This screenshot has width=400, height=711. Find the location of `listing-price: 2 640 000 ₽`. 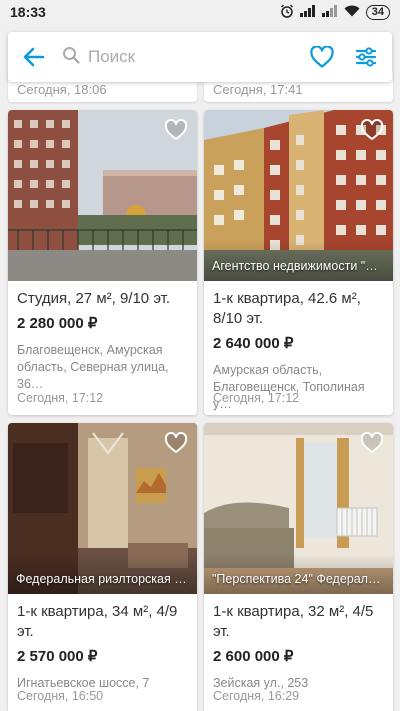

listing-price: 2 640 000 ₽ is located at coordinates (253, 343).